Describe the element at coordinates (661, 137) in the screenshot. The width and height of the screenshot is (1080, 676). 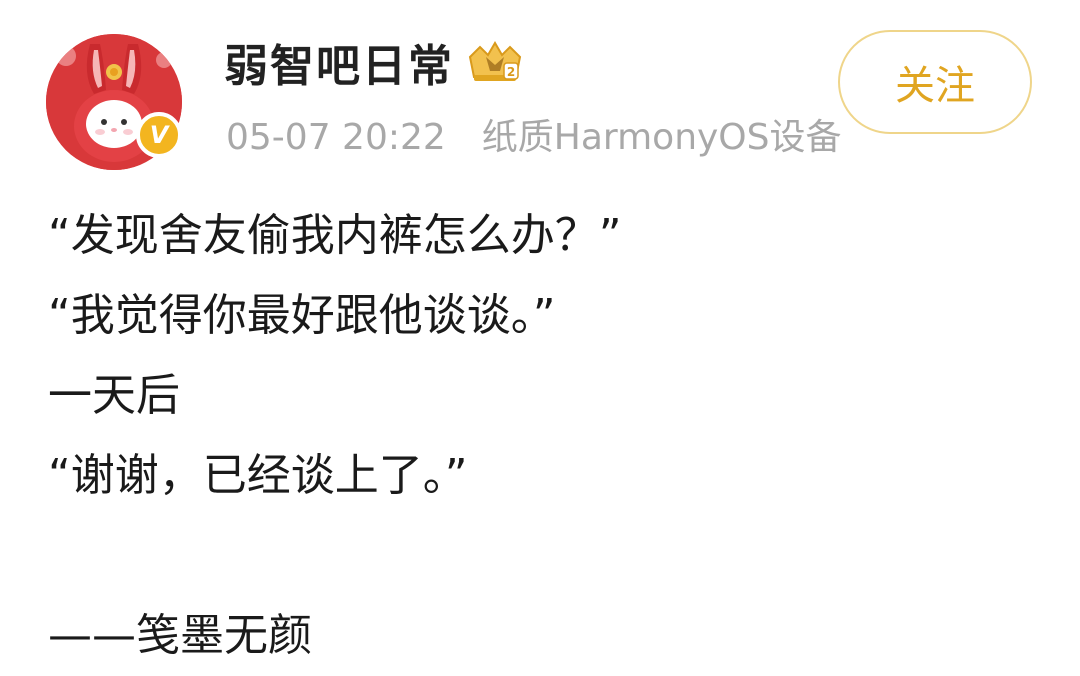
I see `post-device: 纸质HarmonyOS设备` at that location.